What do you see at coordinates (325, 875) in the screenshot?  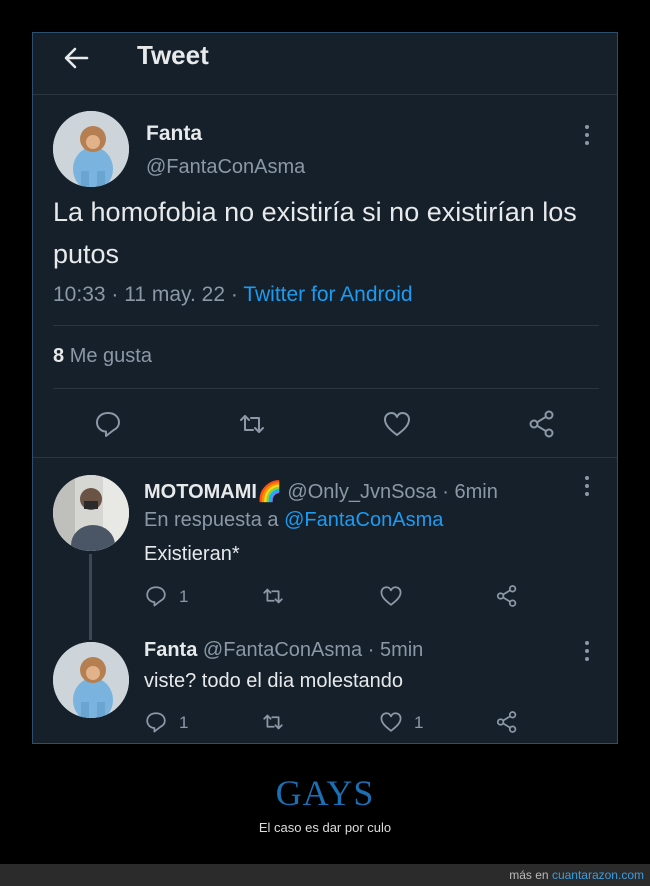 I see `source-bar: más en cuantarazon.com` at bounding box center [325, 875].